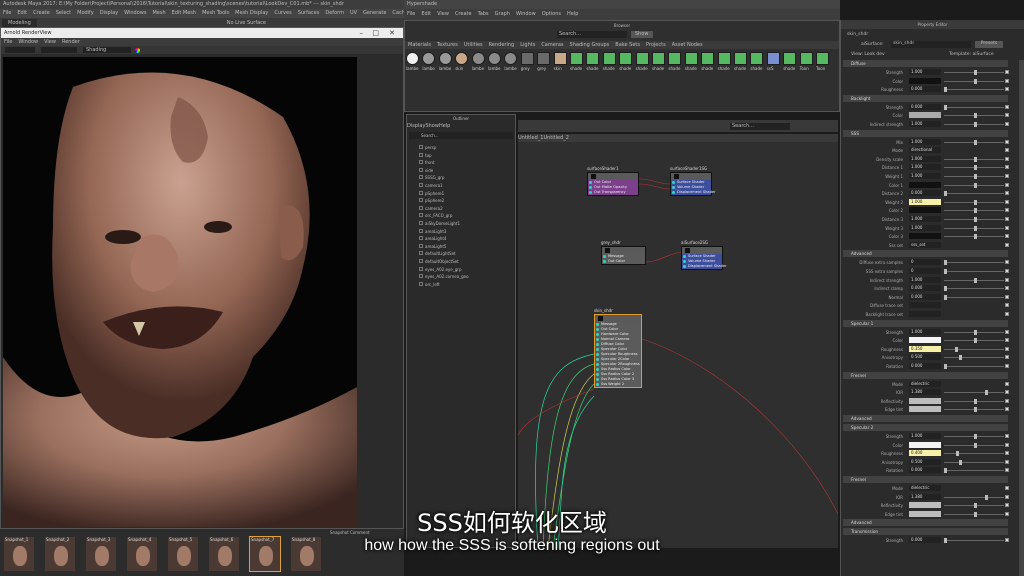  I want to click on section-diffuse: Diffuse, so click(925, 63).